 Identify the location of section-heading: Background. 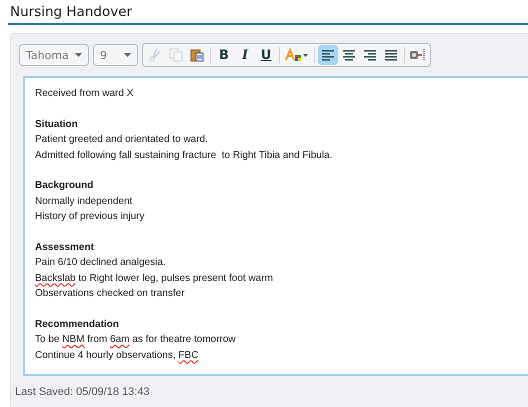
(64, 186).